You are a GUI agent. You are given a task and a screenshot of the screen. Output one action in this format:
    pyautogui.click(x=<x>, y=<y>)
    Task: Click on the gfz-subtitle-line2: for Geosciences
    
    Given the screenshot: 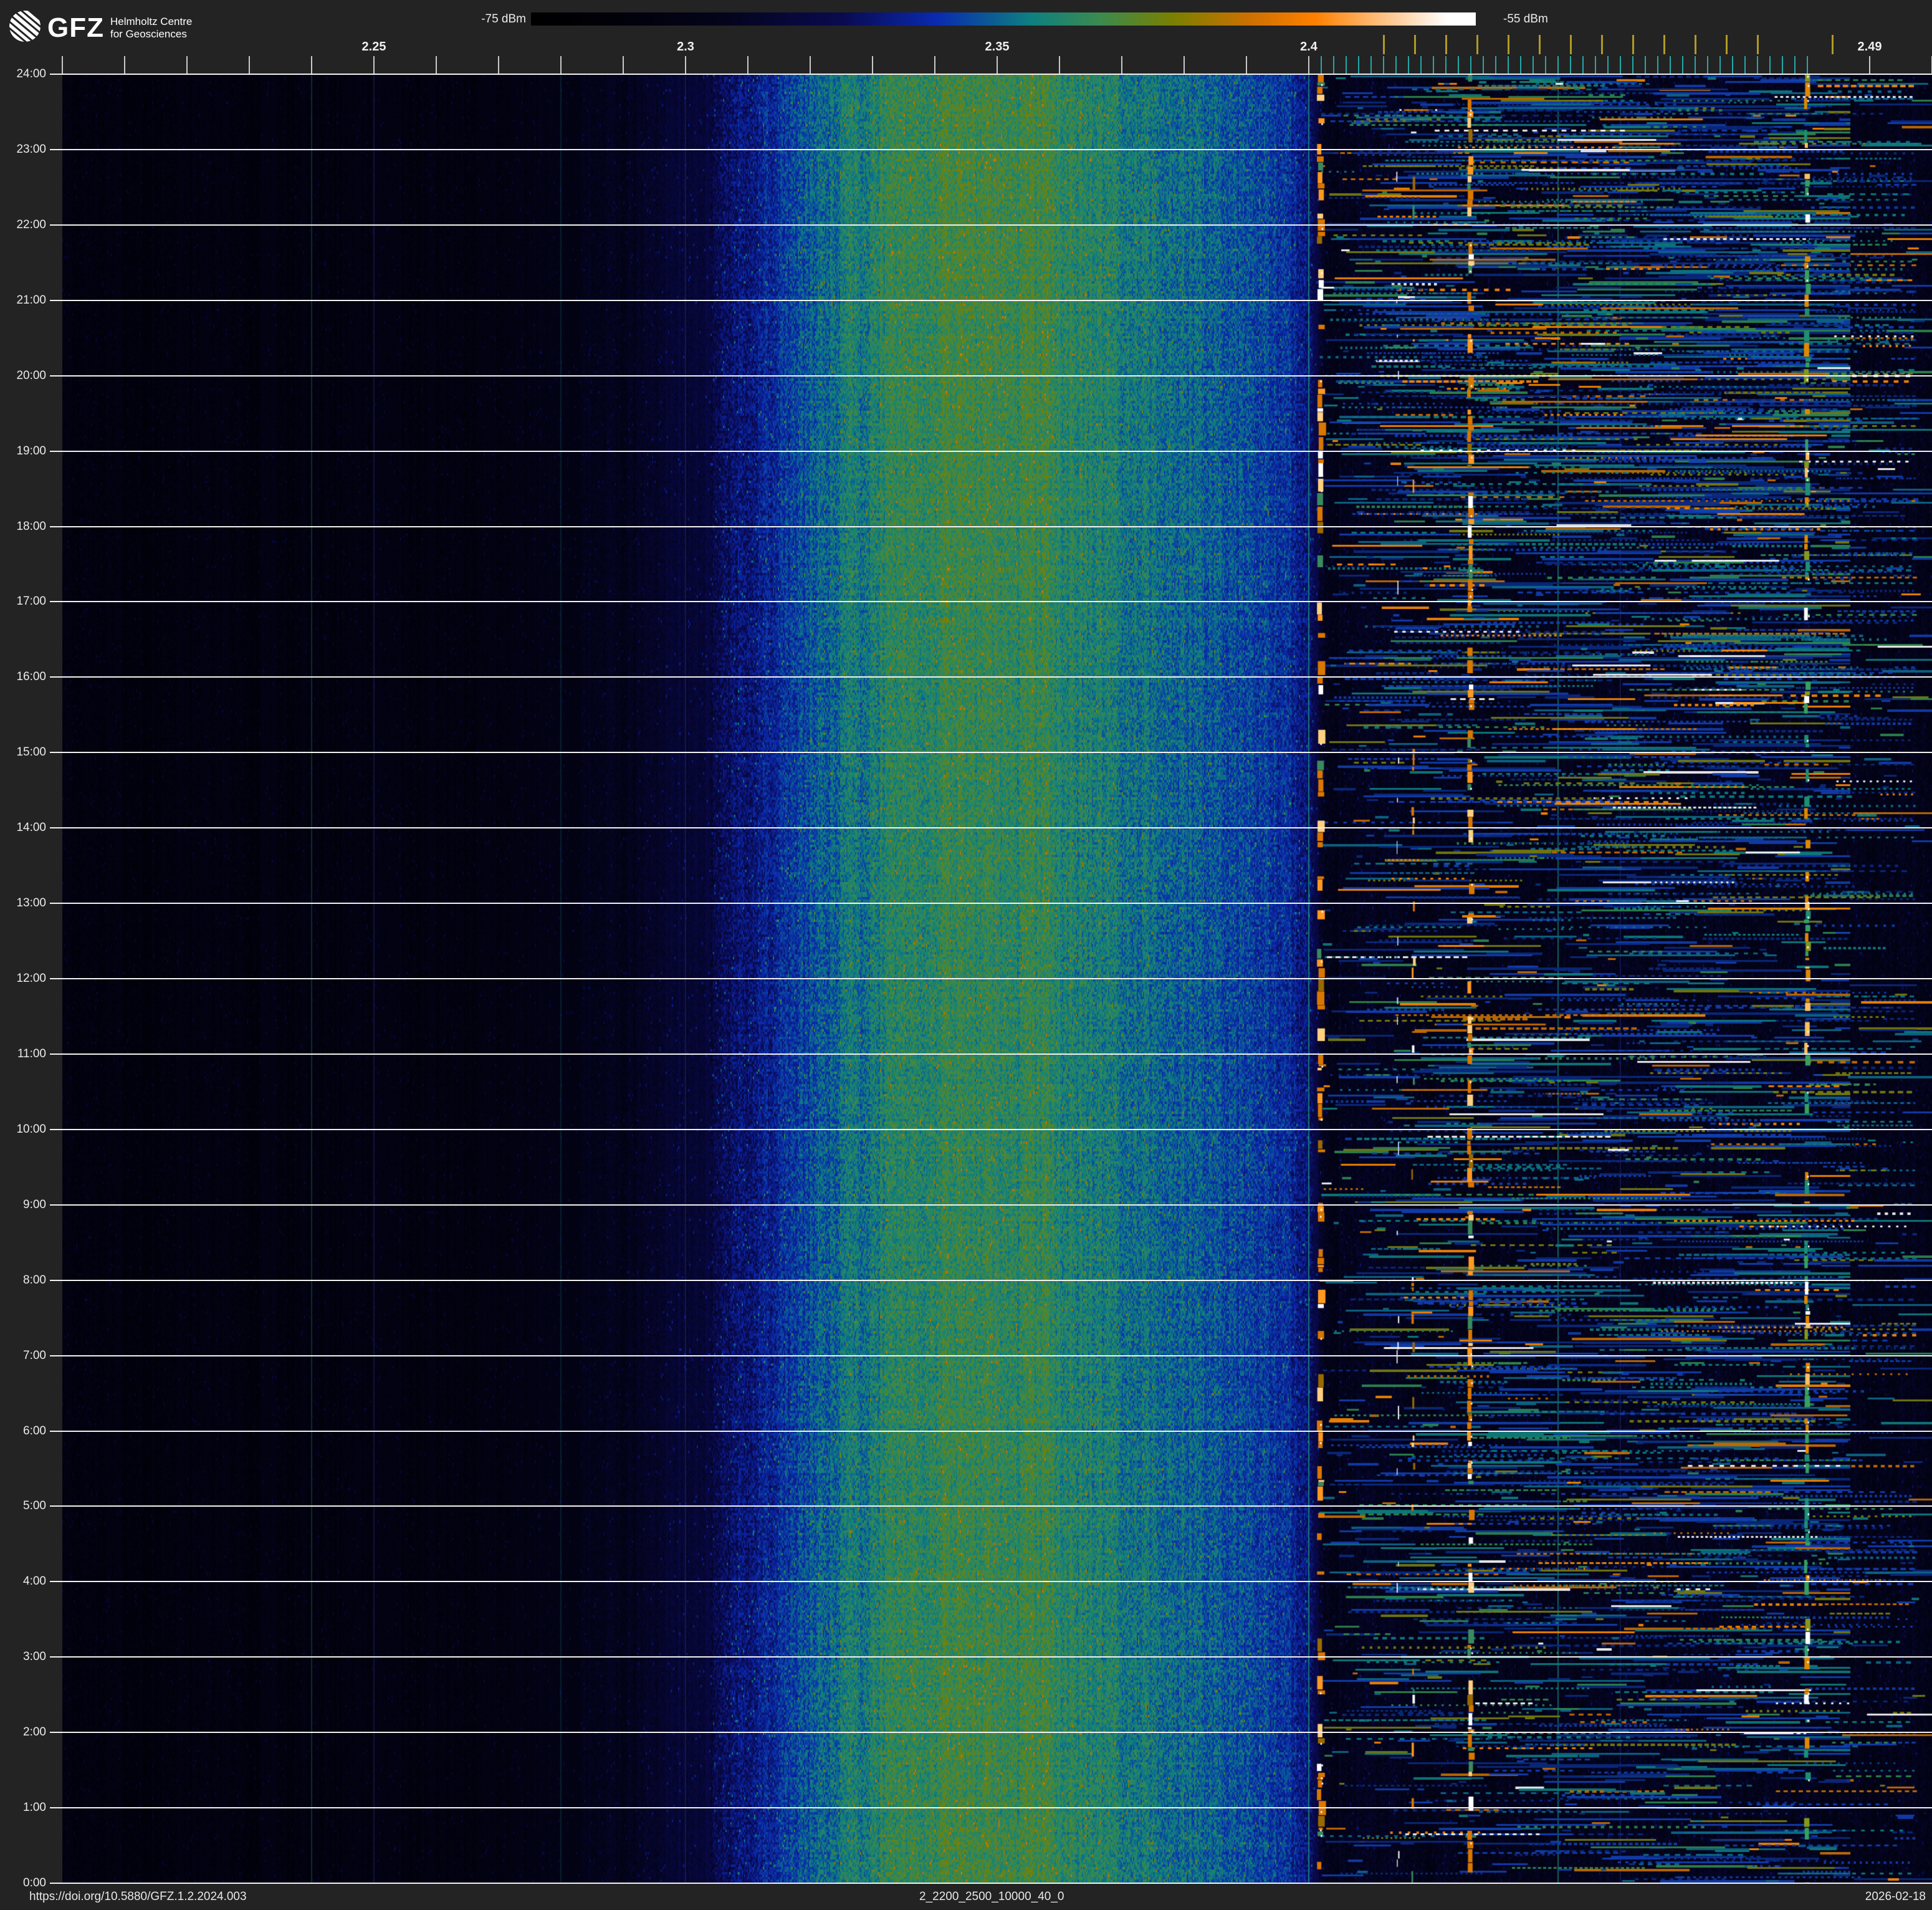 What is the action you would take?
    pyautogui.click(x=148, y=33)
    